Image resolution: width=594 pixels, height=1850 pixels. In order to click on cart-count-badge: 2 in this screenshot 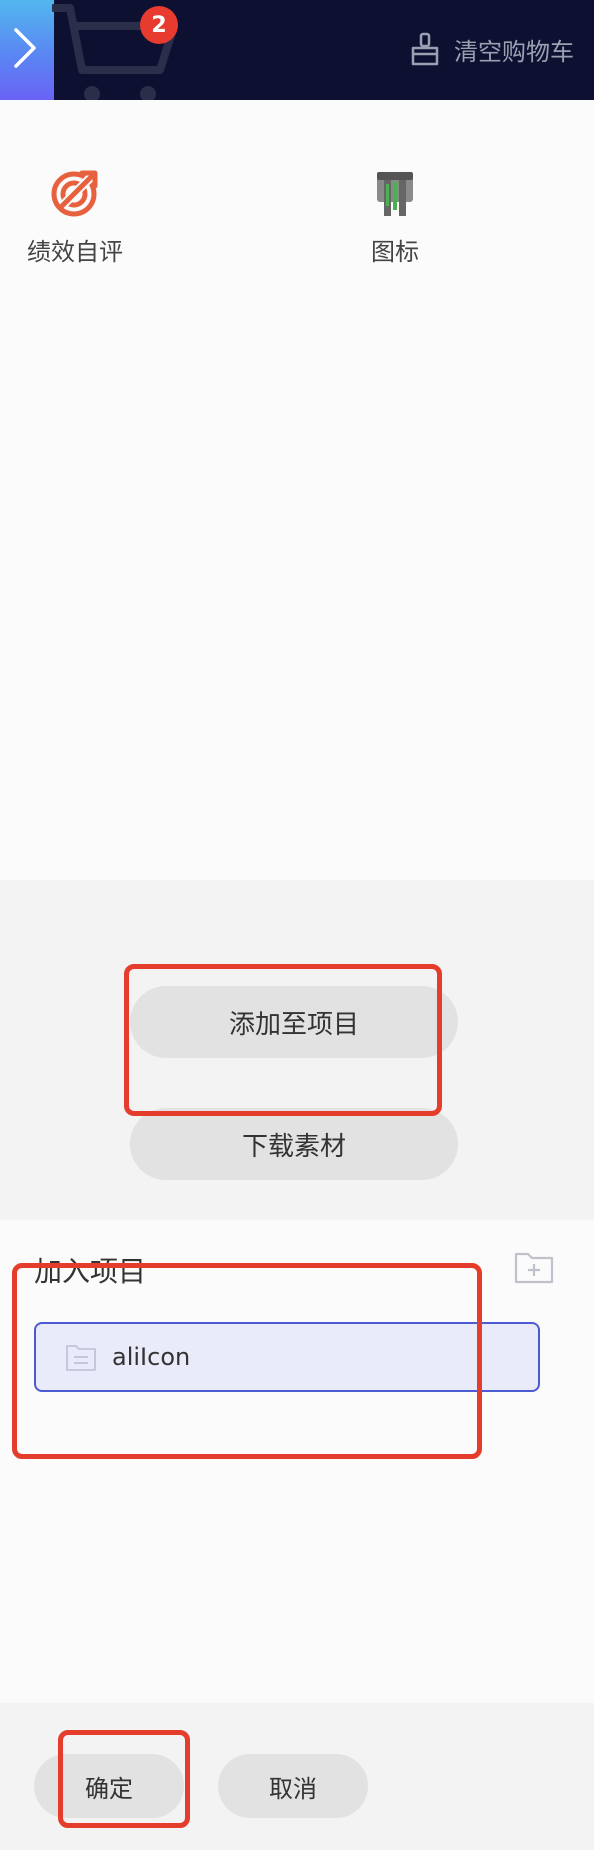, I will do `click(159, 25)`.